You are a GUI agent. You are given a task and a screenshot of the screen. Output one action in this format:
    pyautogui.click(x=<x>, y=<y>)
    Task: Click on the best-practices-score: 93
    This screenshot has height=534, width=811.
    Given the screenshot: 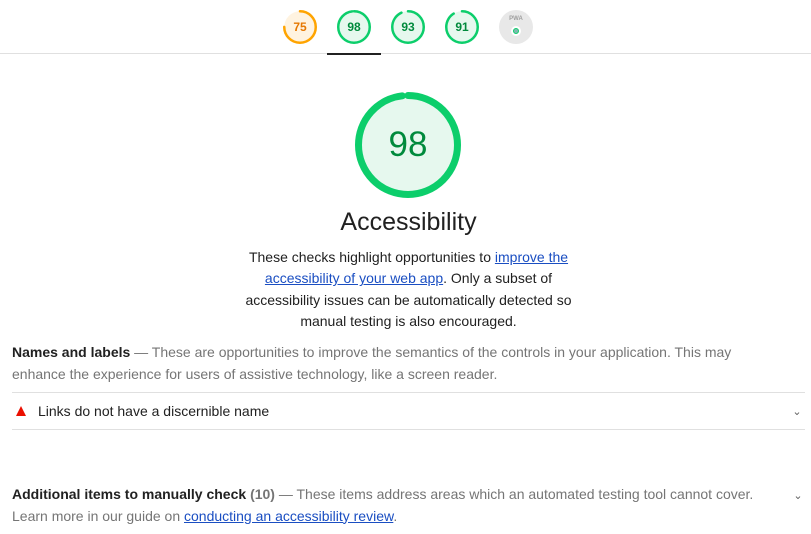 What is the action you would take?
    pyautogui.click(x=408, y=27)
    